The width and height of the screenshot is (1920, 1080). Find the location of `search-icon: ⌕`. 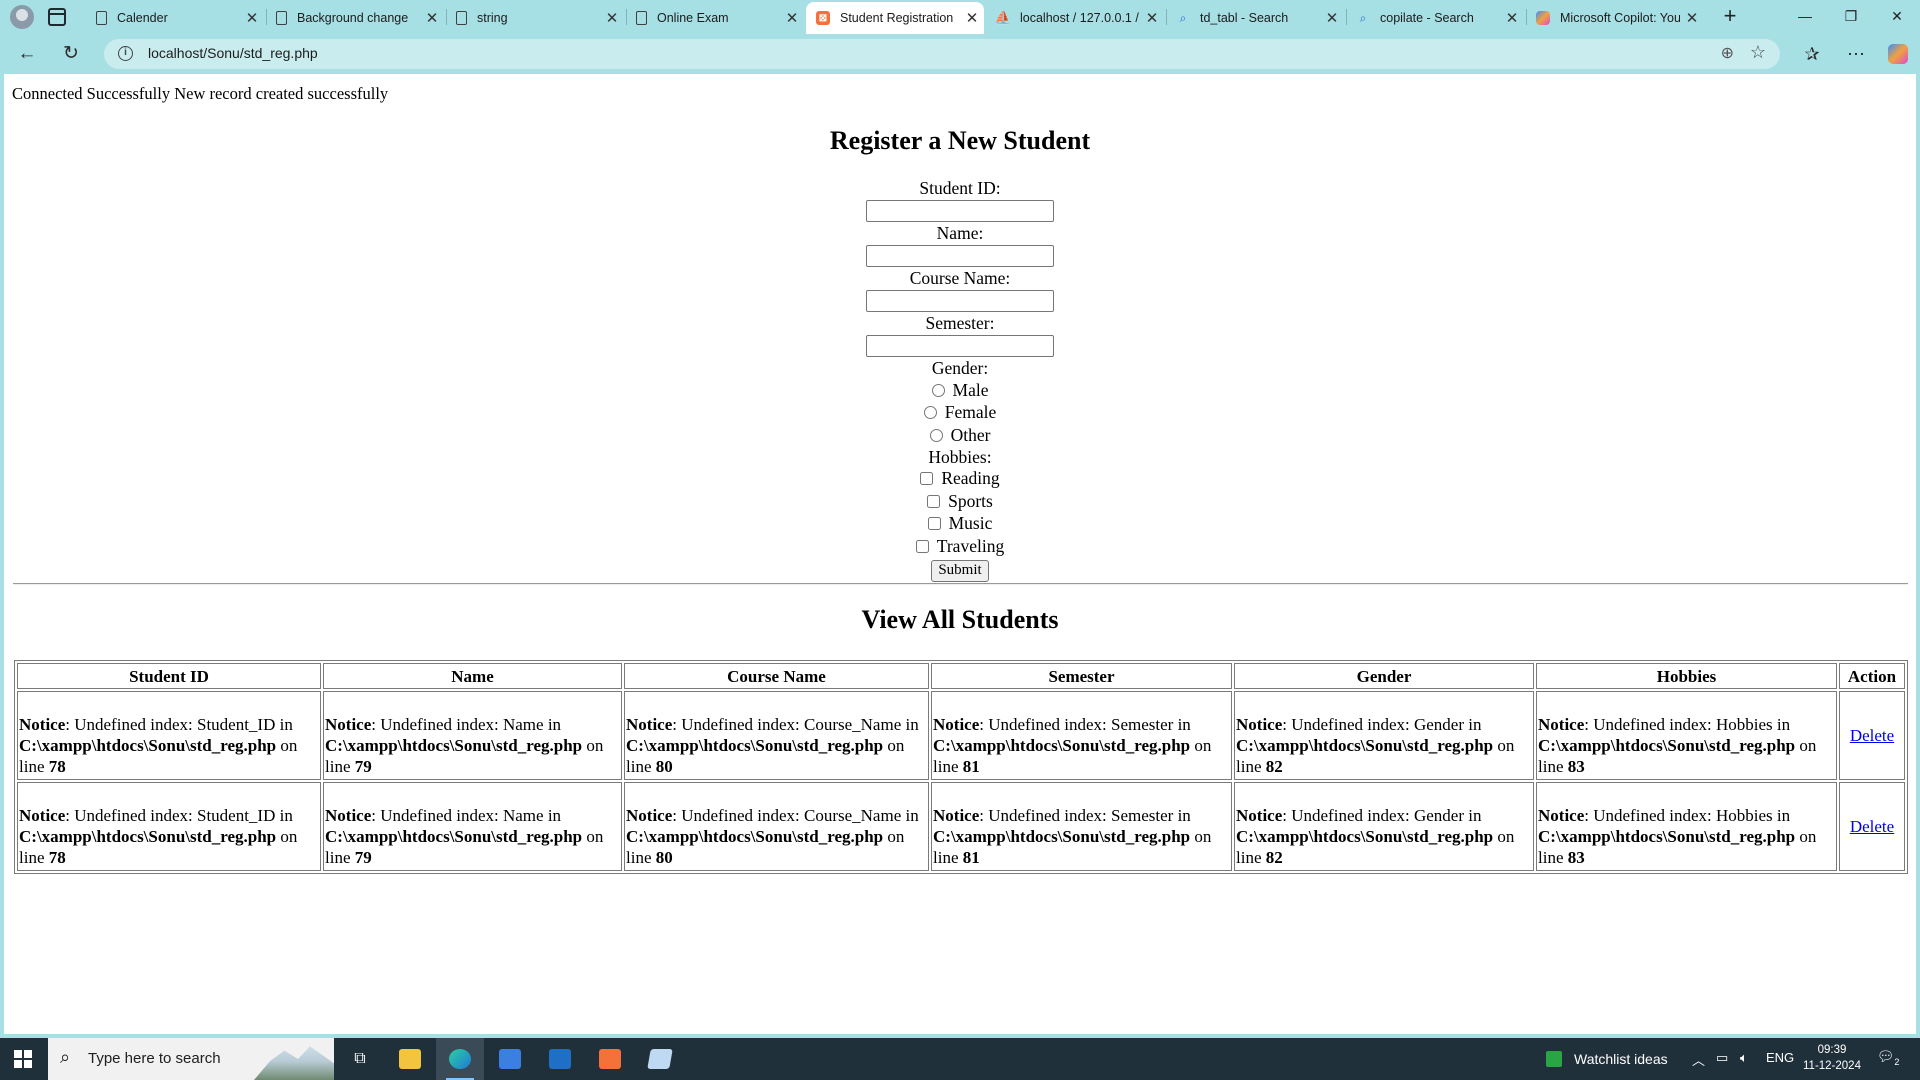

search-icon: ⌕ is located at coordinates (1363, 17).